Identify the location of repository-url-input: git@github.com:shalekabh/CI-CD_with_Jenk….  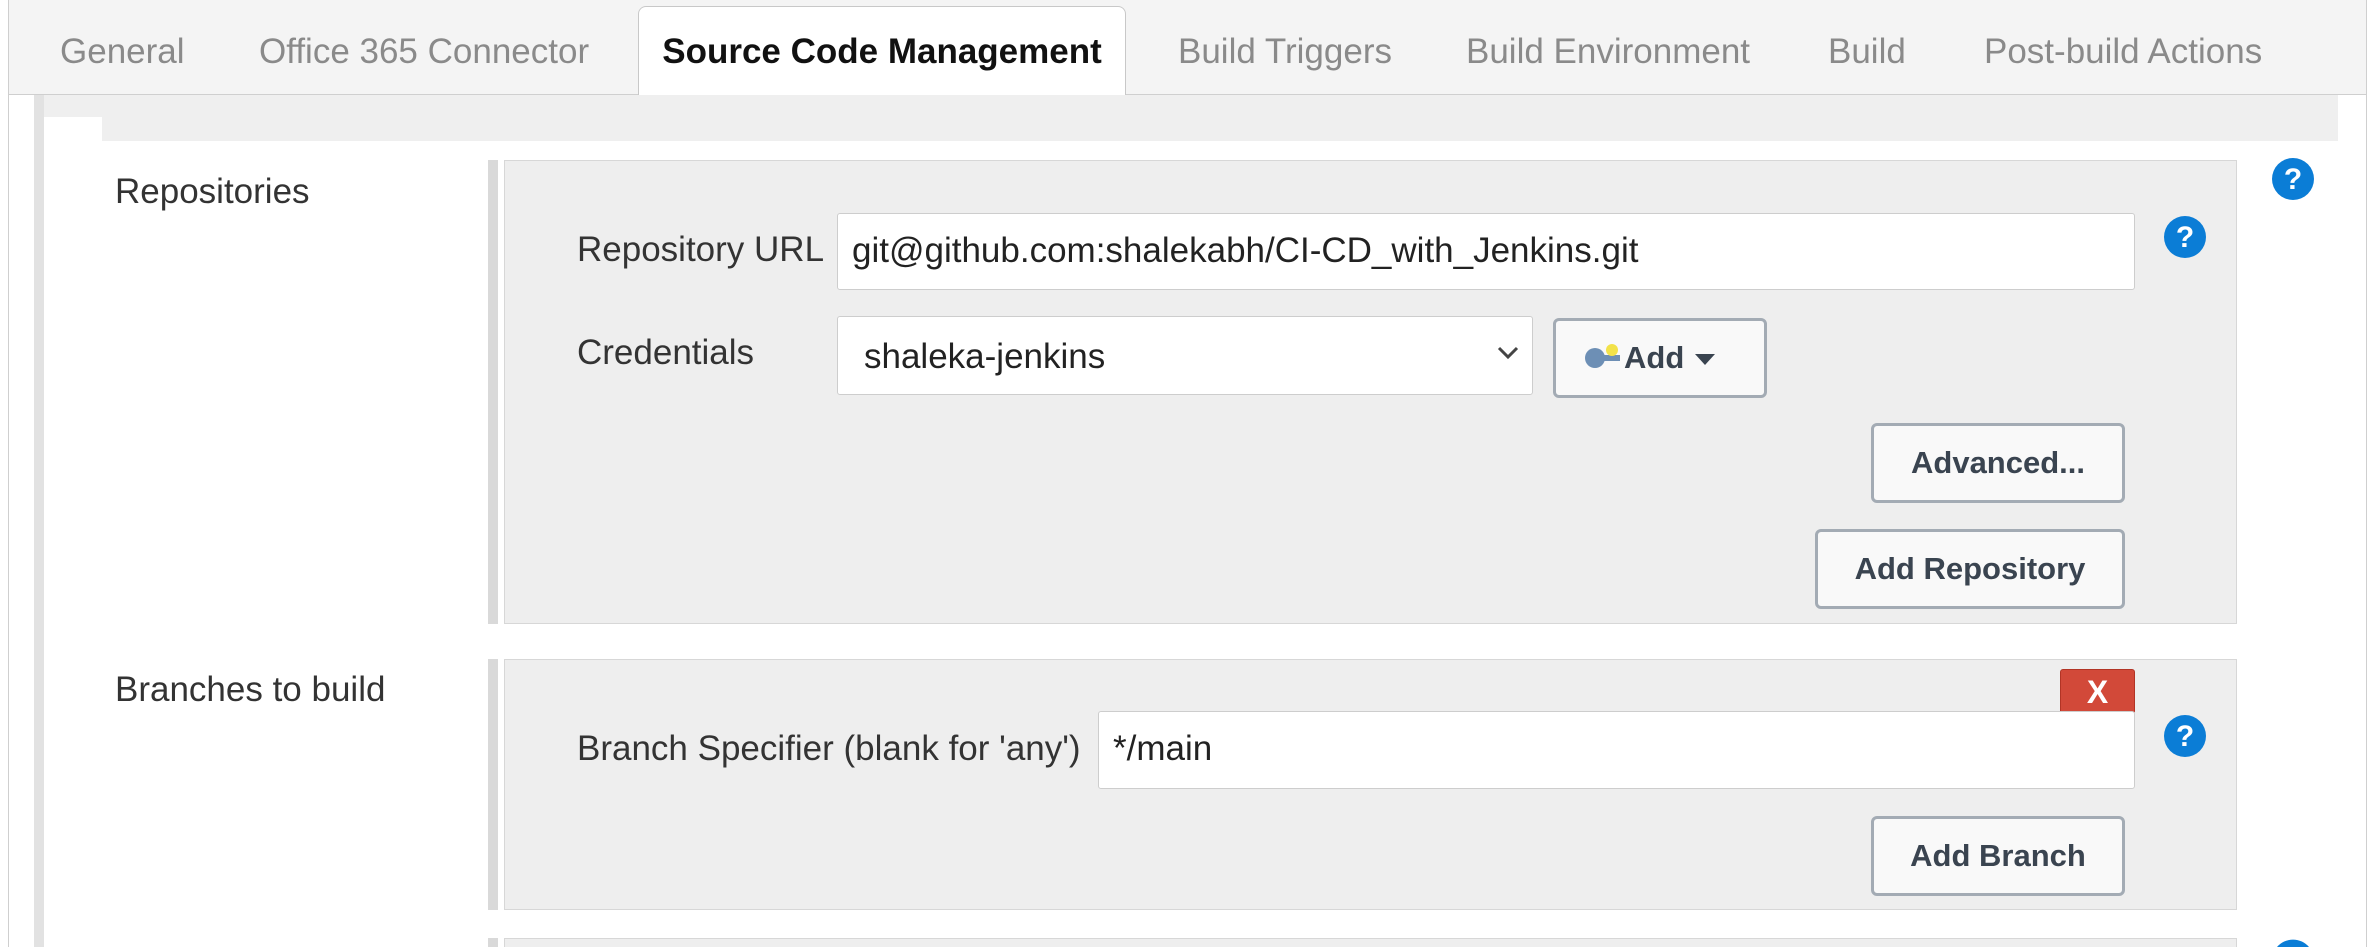
(1486, 251).